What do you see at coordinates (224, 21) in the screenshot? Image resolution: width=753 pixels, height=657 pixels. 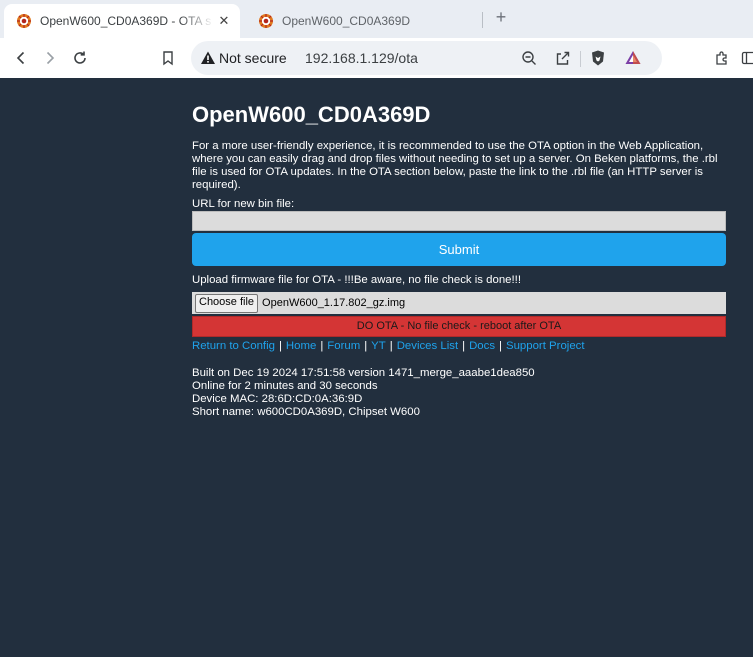 I see `tab-close-icon: ✕` at bounding box center [224, 21].